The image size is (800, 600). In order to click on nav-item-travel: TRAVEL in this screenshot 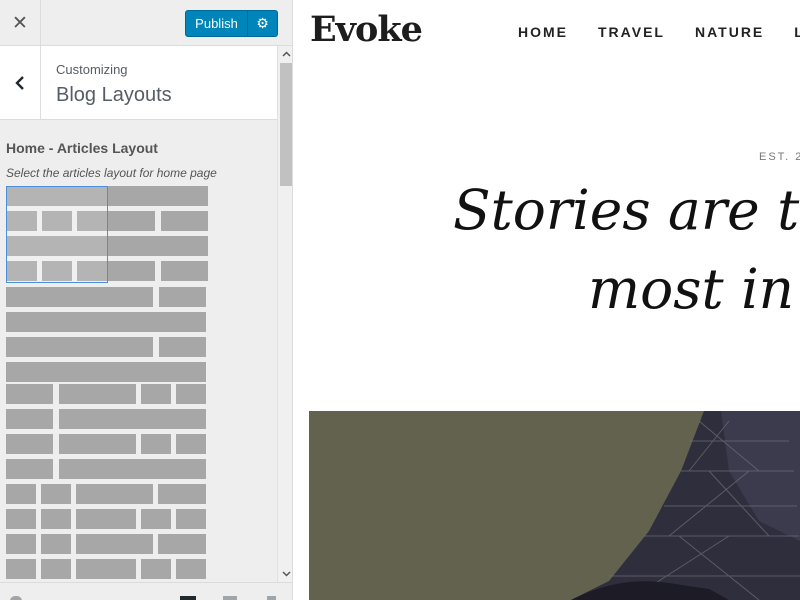, I will do `click(631, 32)`.